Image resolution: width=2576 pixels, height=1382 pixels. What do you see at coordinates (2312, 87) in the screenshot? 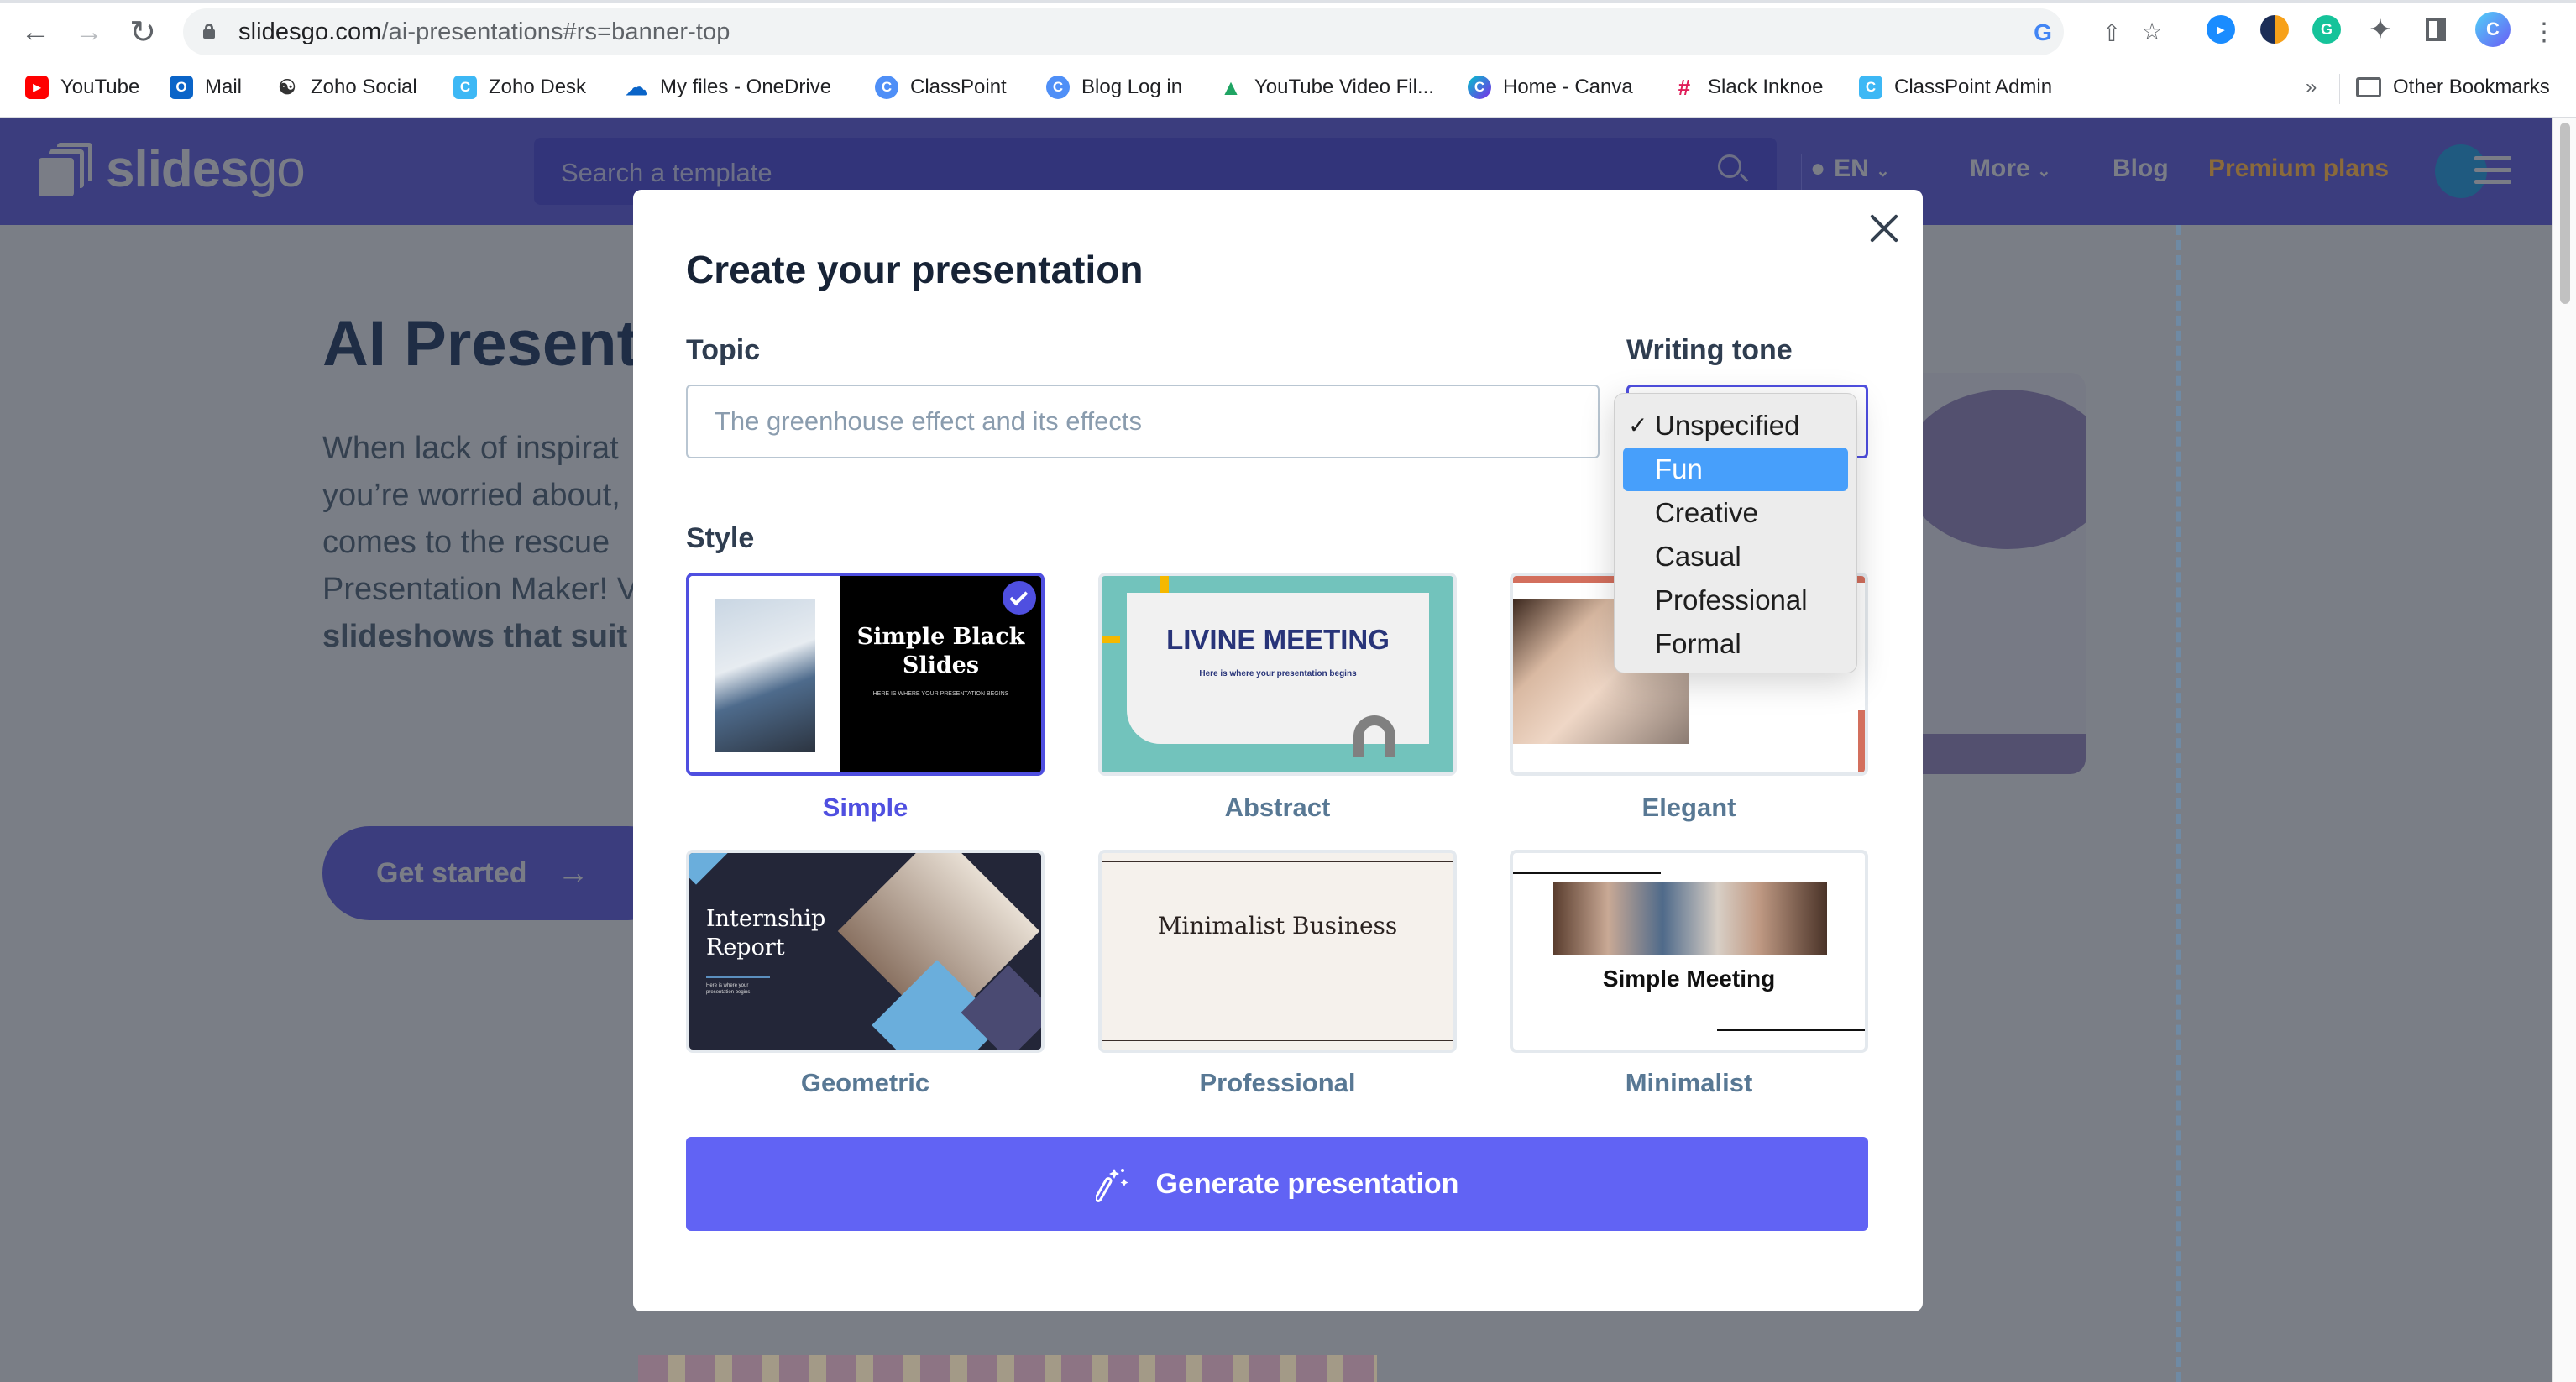
I see `bookmarks-overflow-button: »` at bounding box center [2312, 87].